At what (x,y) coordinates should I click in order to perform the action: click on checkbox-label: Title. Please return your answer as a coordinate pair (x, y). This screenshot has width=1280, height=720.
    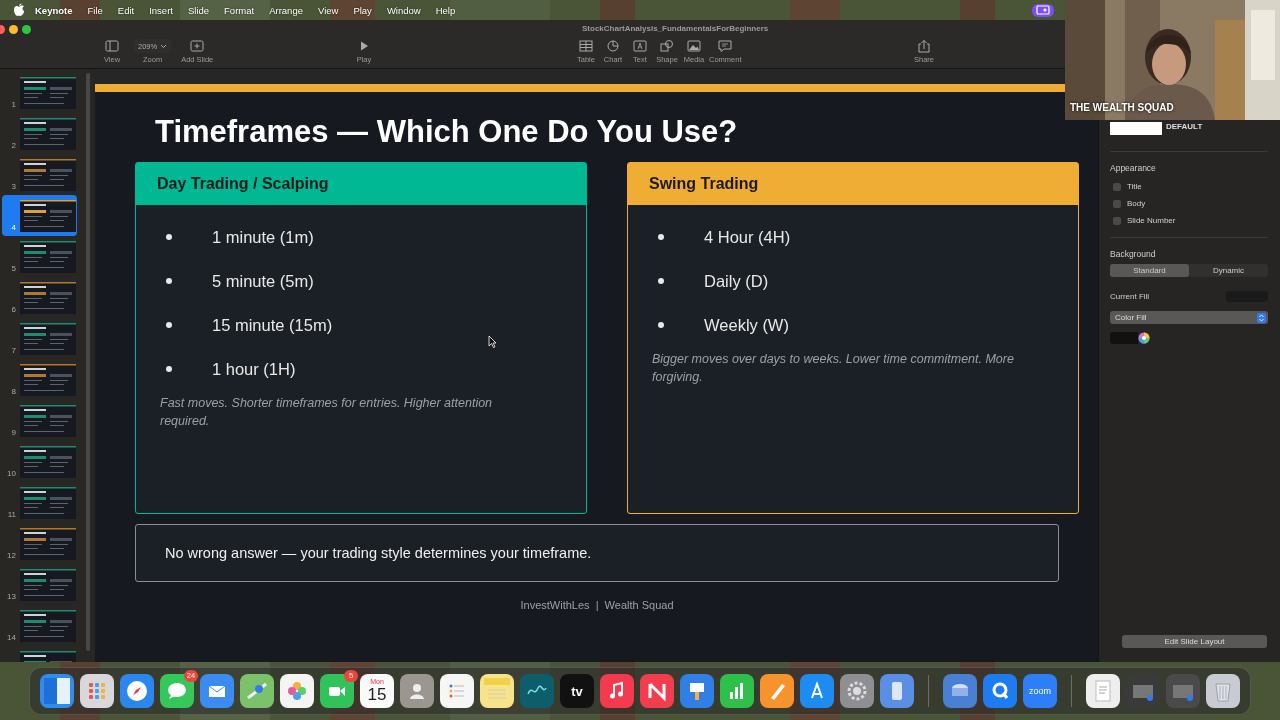
    Looking at the image, I should click on (1134, 186).